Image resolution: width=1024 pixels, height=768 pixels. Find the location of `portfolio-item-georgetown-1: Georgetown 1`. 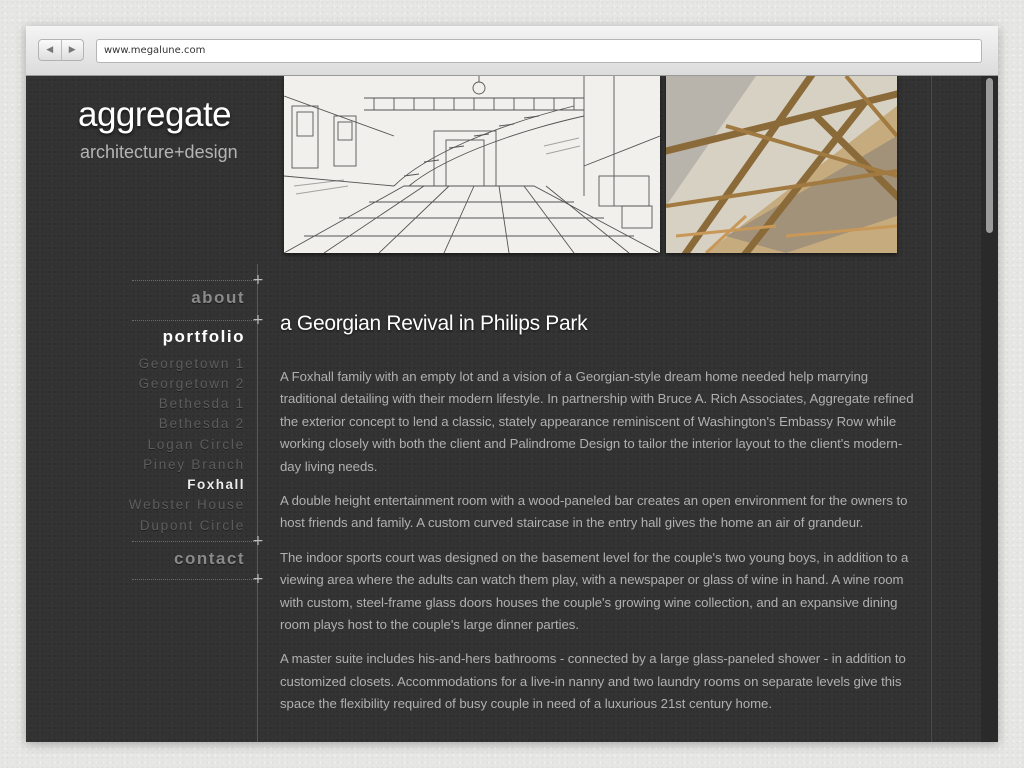

portfolio-item-georgetown-1: Georgetown 1 is located at coordinates (192, 363).